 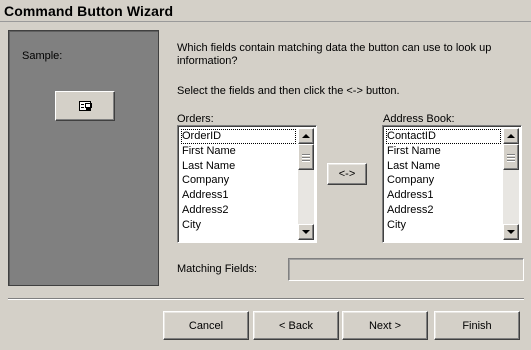 What do you see at coordinates (296, 325) in the screenshot?
I see `back-button: < Back` at bounding box center [296, 325].